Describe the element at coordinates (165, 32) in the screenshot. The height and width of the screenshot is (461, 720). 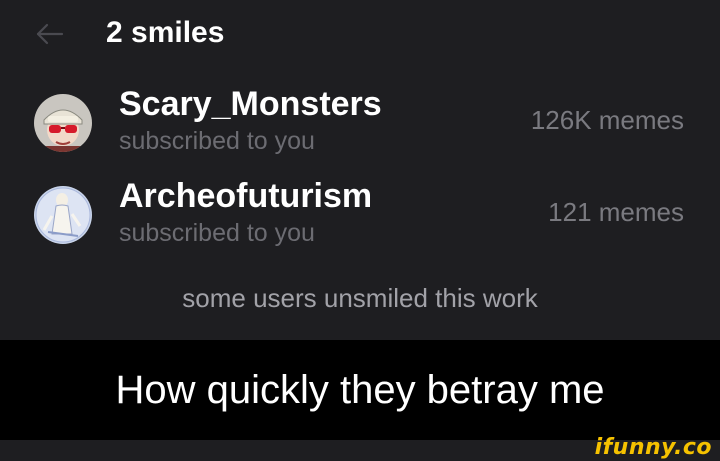
I see `page-title: 2 smiles` at that location.